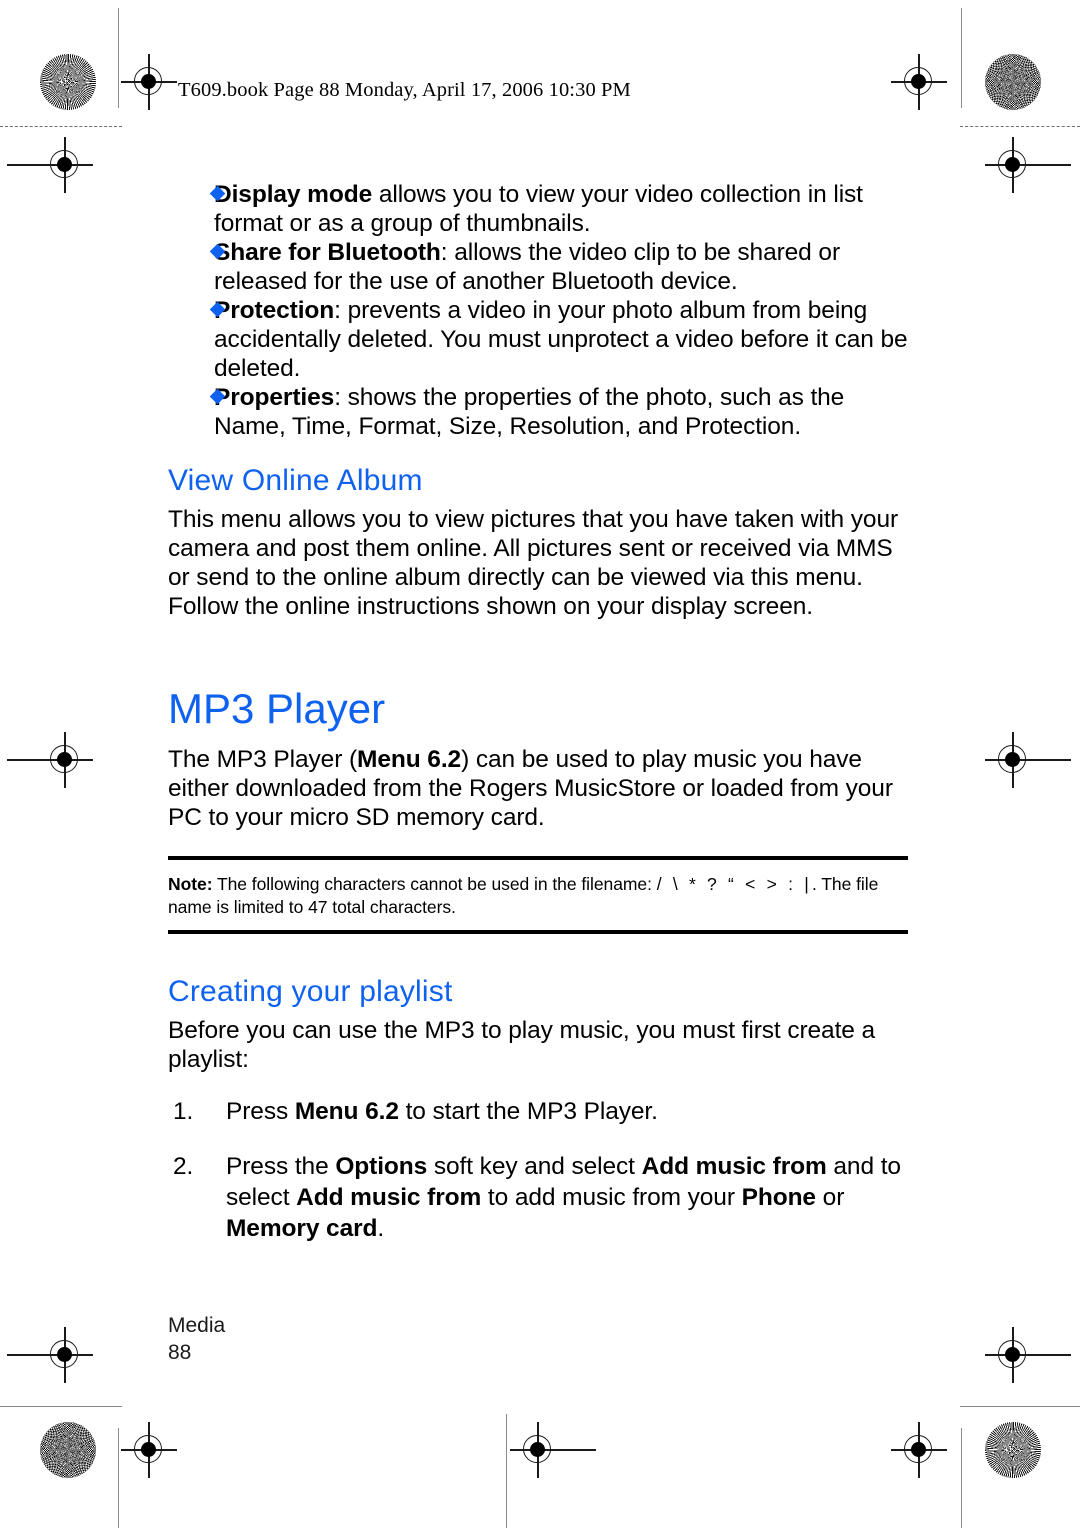 The width and height of the screenshot is (1080, 1534). Describe the element at coordinates (1020, 126) in the screenshot. I see `trim-line-top-right-horizontal` at that location.